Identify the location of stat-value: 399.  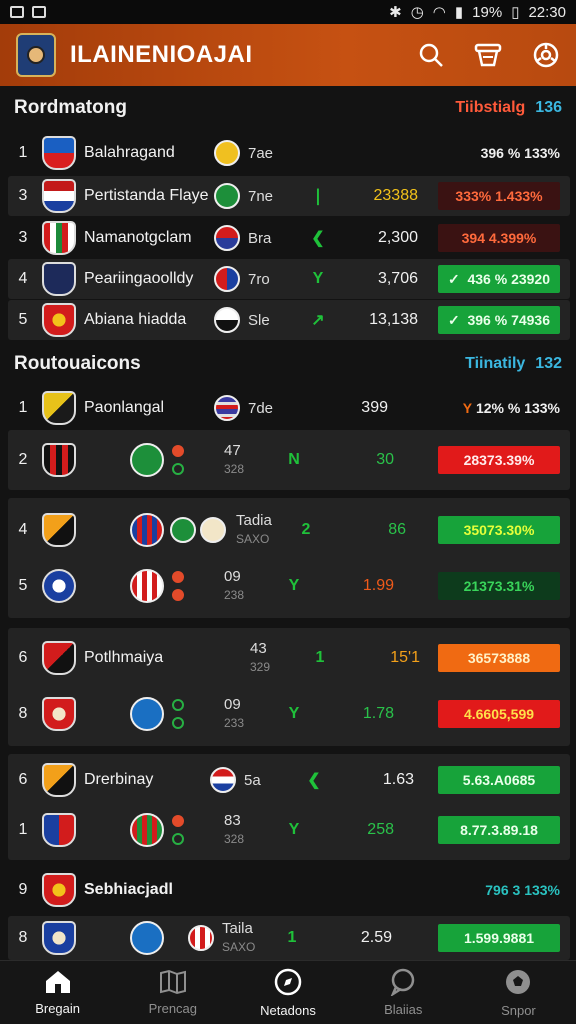
(374, 407).